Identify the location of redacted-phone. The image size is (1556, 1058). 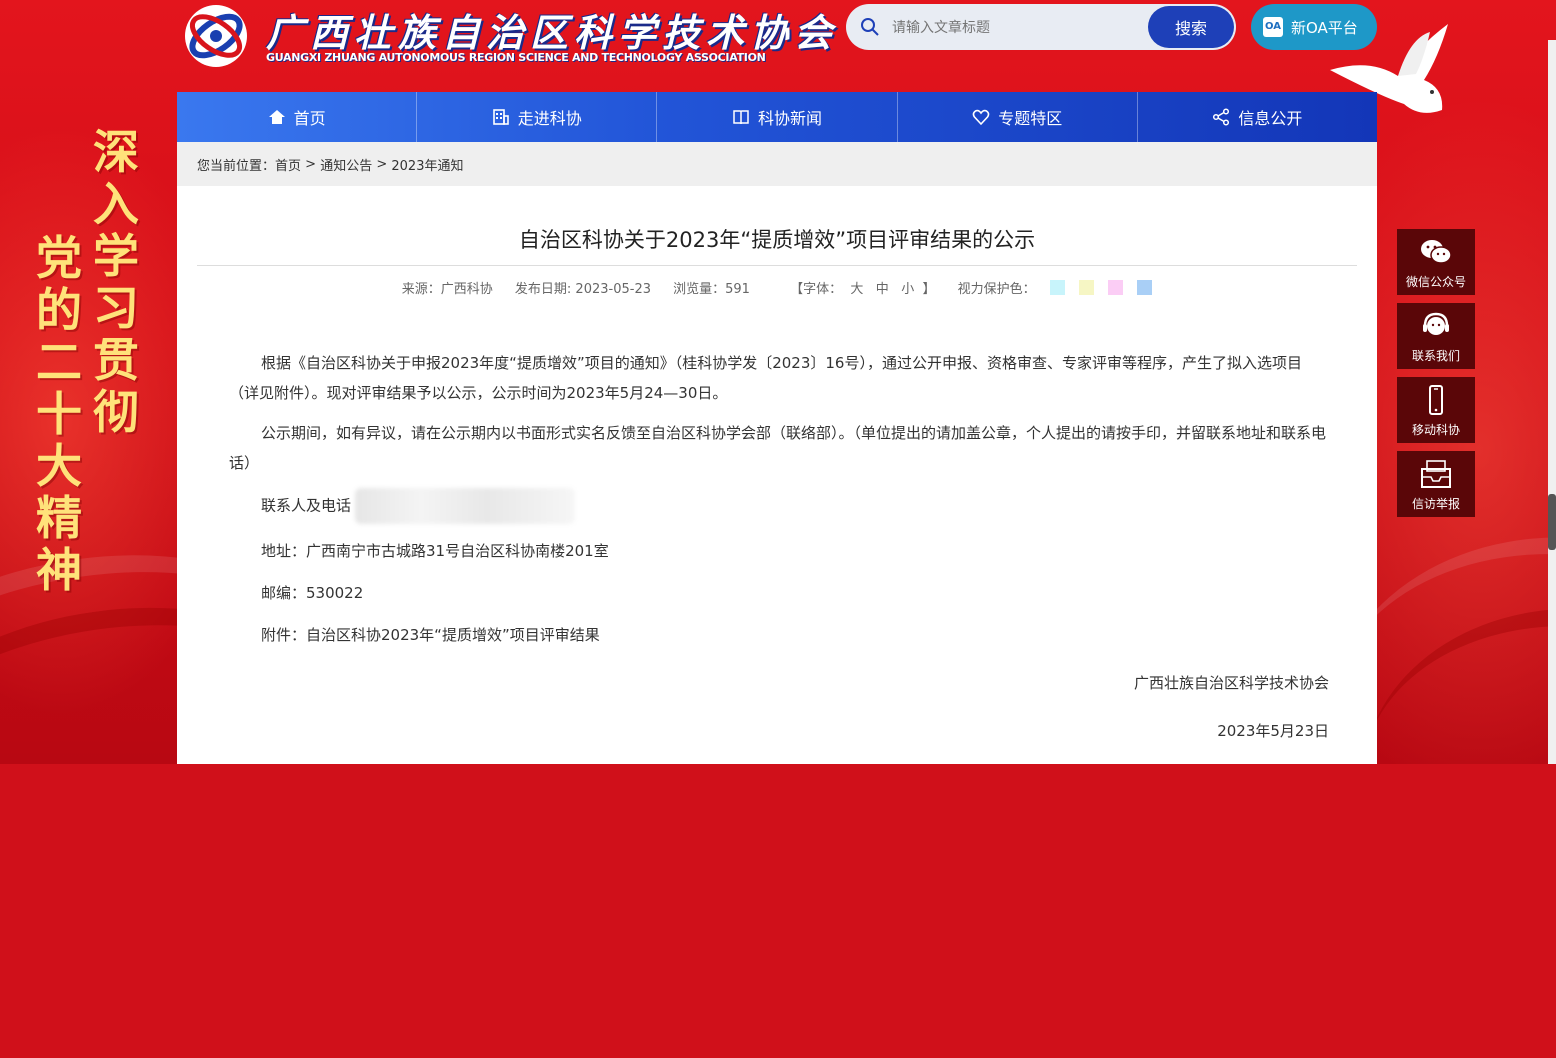
(465, 506).